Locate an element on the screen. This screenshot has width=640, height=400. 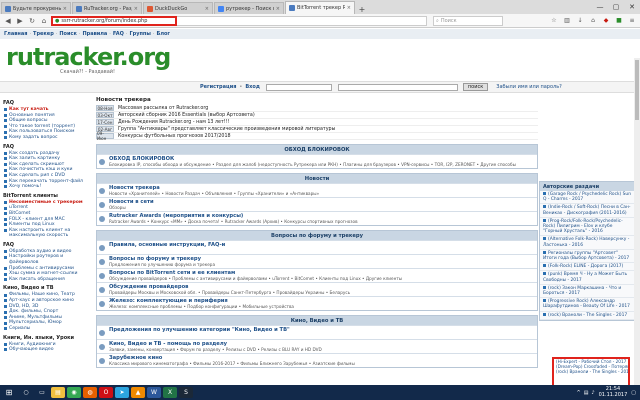
category-title: ОБХОД БЛОКИРОВОК is located at coordinates (317, 149).